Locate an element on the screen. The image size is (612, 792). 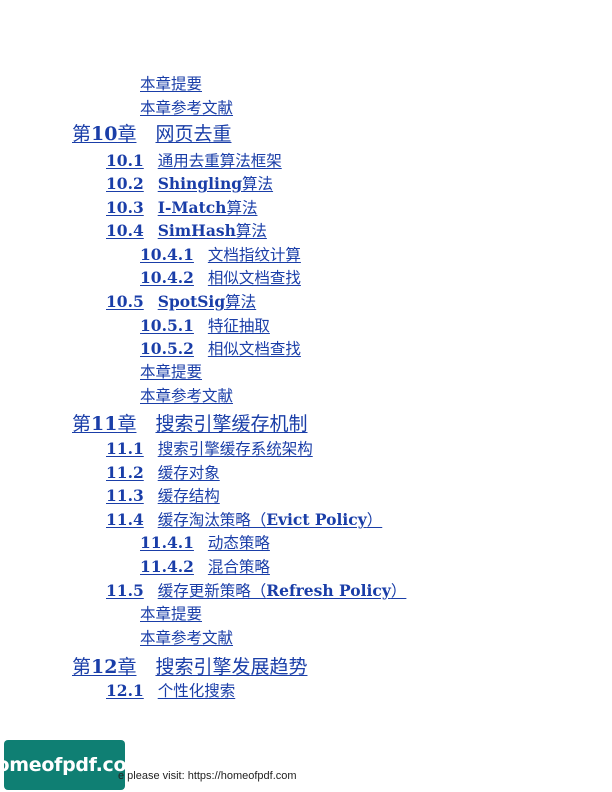
section-title: 混合策略 is located at coordinates (238, 567).